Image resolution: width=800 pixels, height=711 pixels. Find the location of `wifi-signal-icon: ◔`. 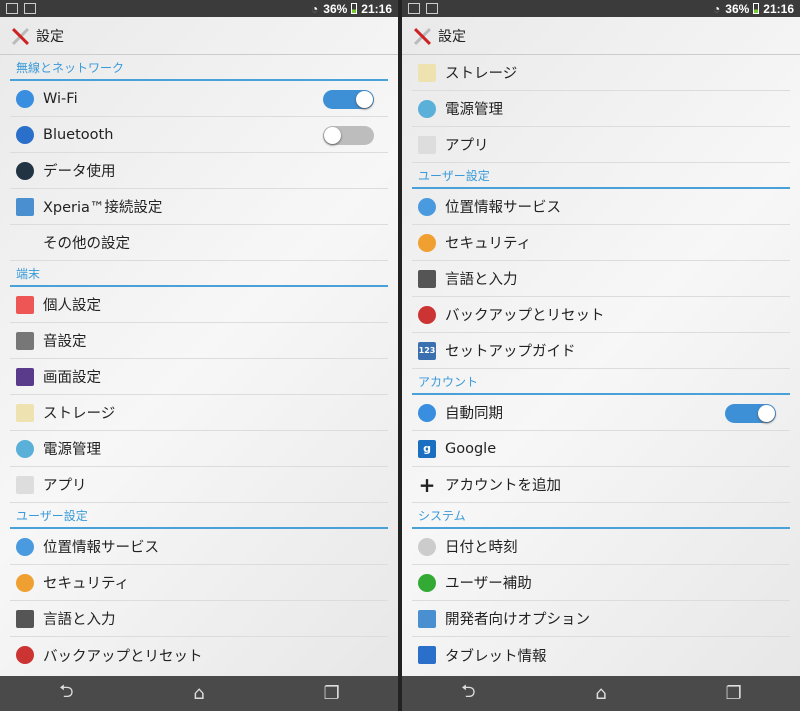

wifi-signal-icon: ◔ is located at coordinates (717, 8).